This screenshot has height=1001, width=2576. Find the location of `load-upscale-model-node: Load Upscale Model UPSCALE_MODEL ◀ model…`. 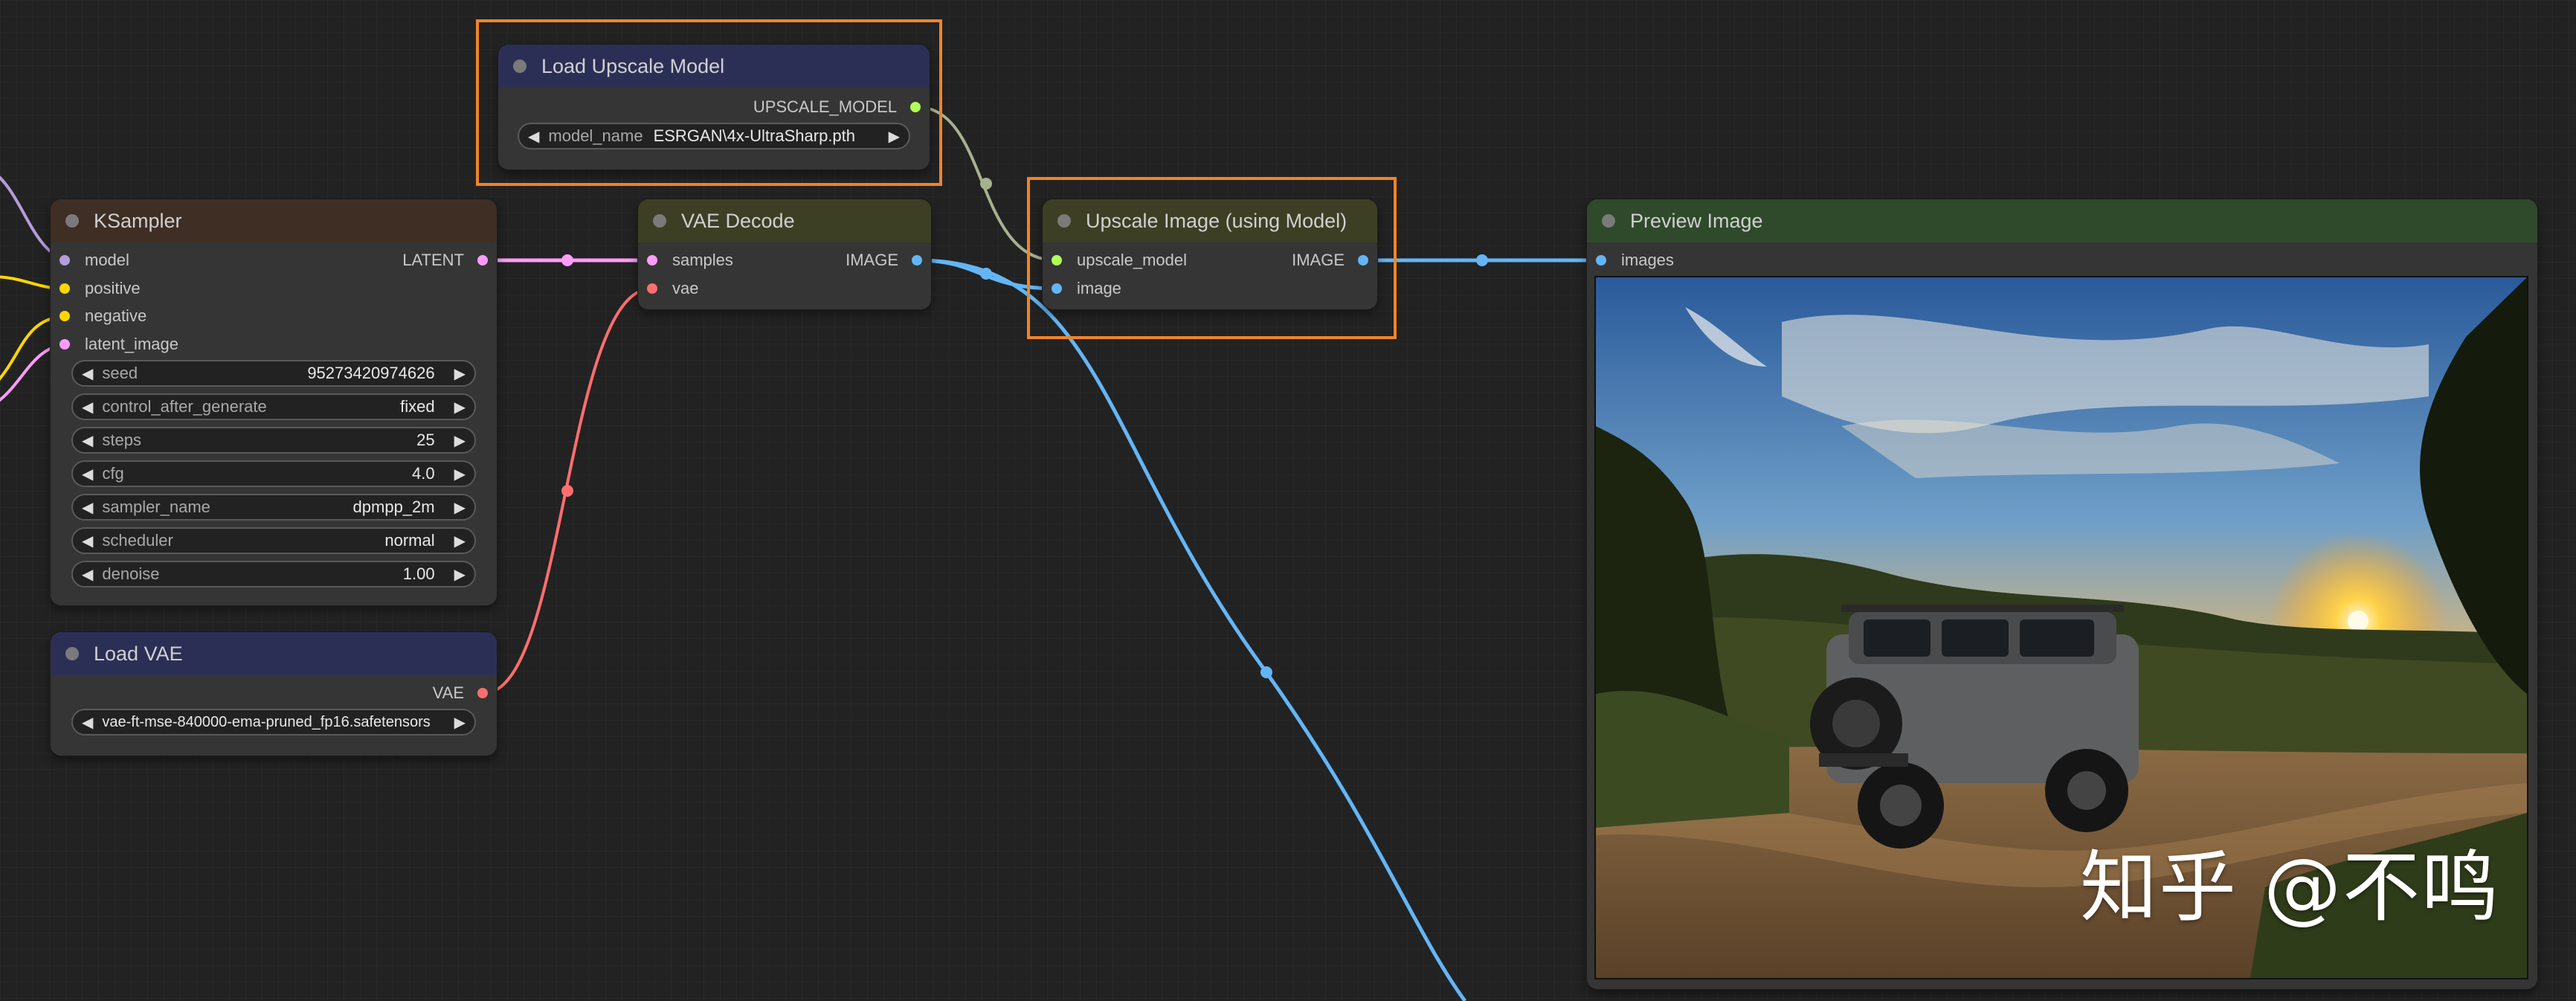

load-upscale-model-node: Load Upscale Model UPSCALE_MODEL ◀ model… is located at coordinates (714, 107).